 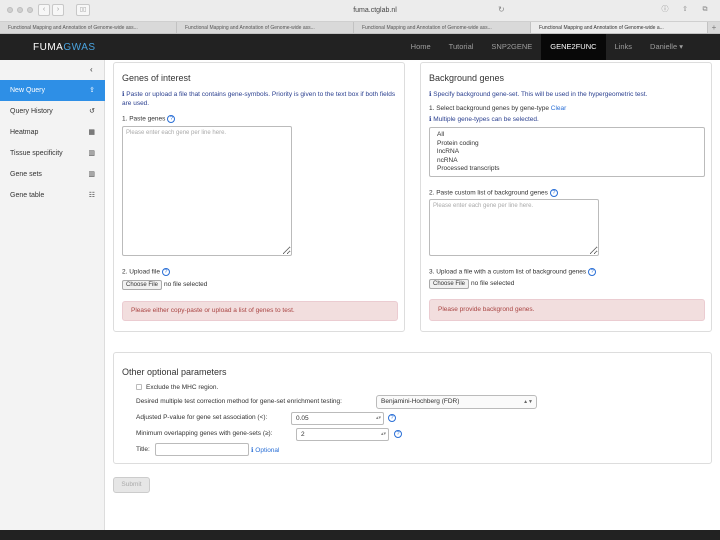 I want to click on sidebar-toggle-icon: ▯▯, so click(x=83, y=10).